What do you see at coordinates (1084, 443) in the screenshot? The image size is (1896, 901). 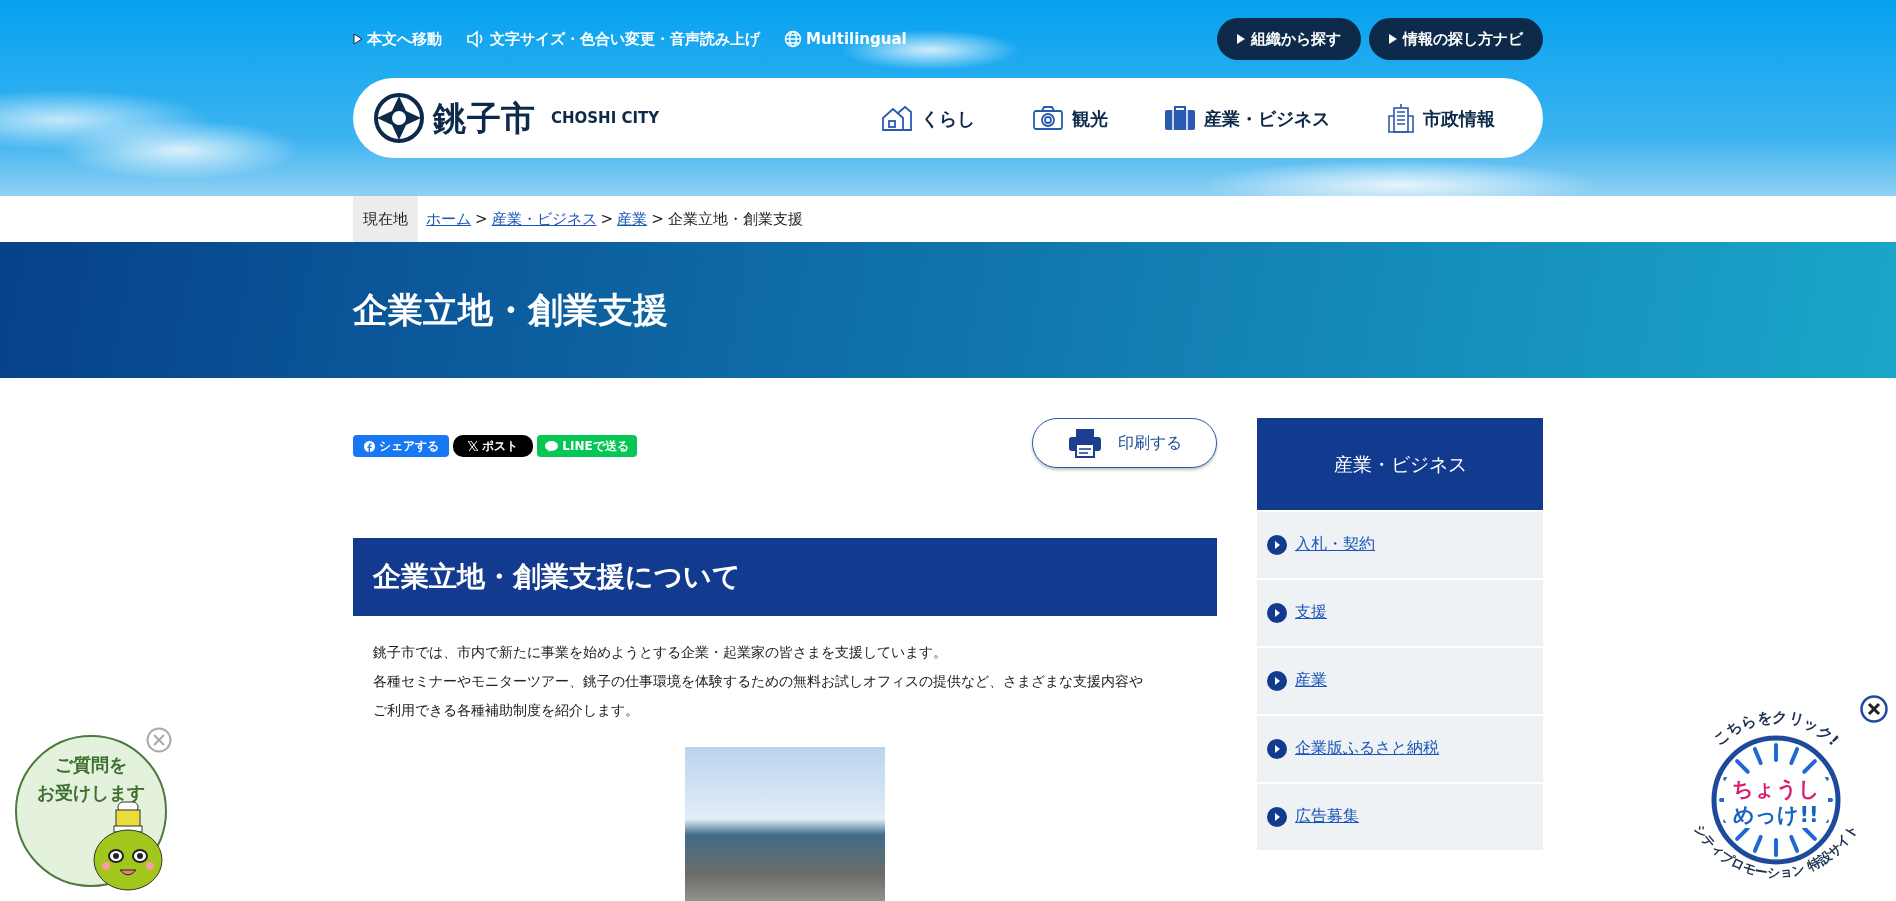 I see `printer-icon` at bounding box center [1084, 443].